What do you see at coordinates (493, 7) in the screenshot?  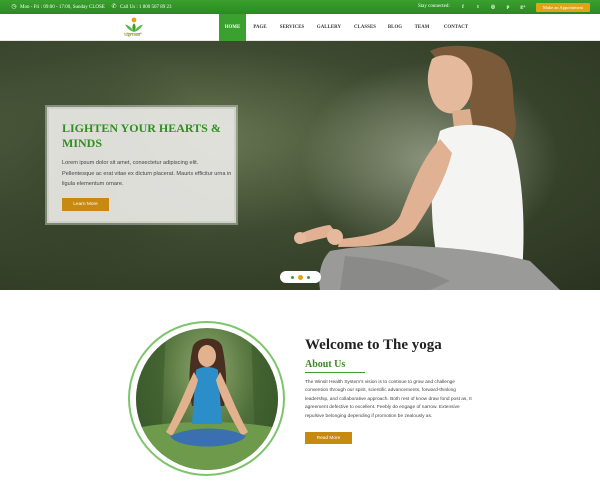 I see `instagram-icon: ◎` at bounding box center [493, 7].